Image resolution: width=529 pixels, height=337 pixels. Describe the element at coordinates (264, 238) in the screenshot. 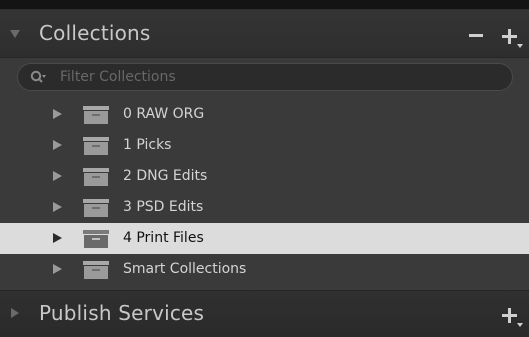

I see `collection-set-row-selected: 4 Print Files` at that location.